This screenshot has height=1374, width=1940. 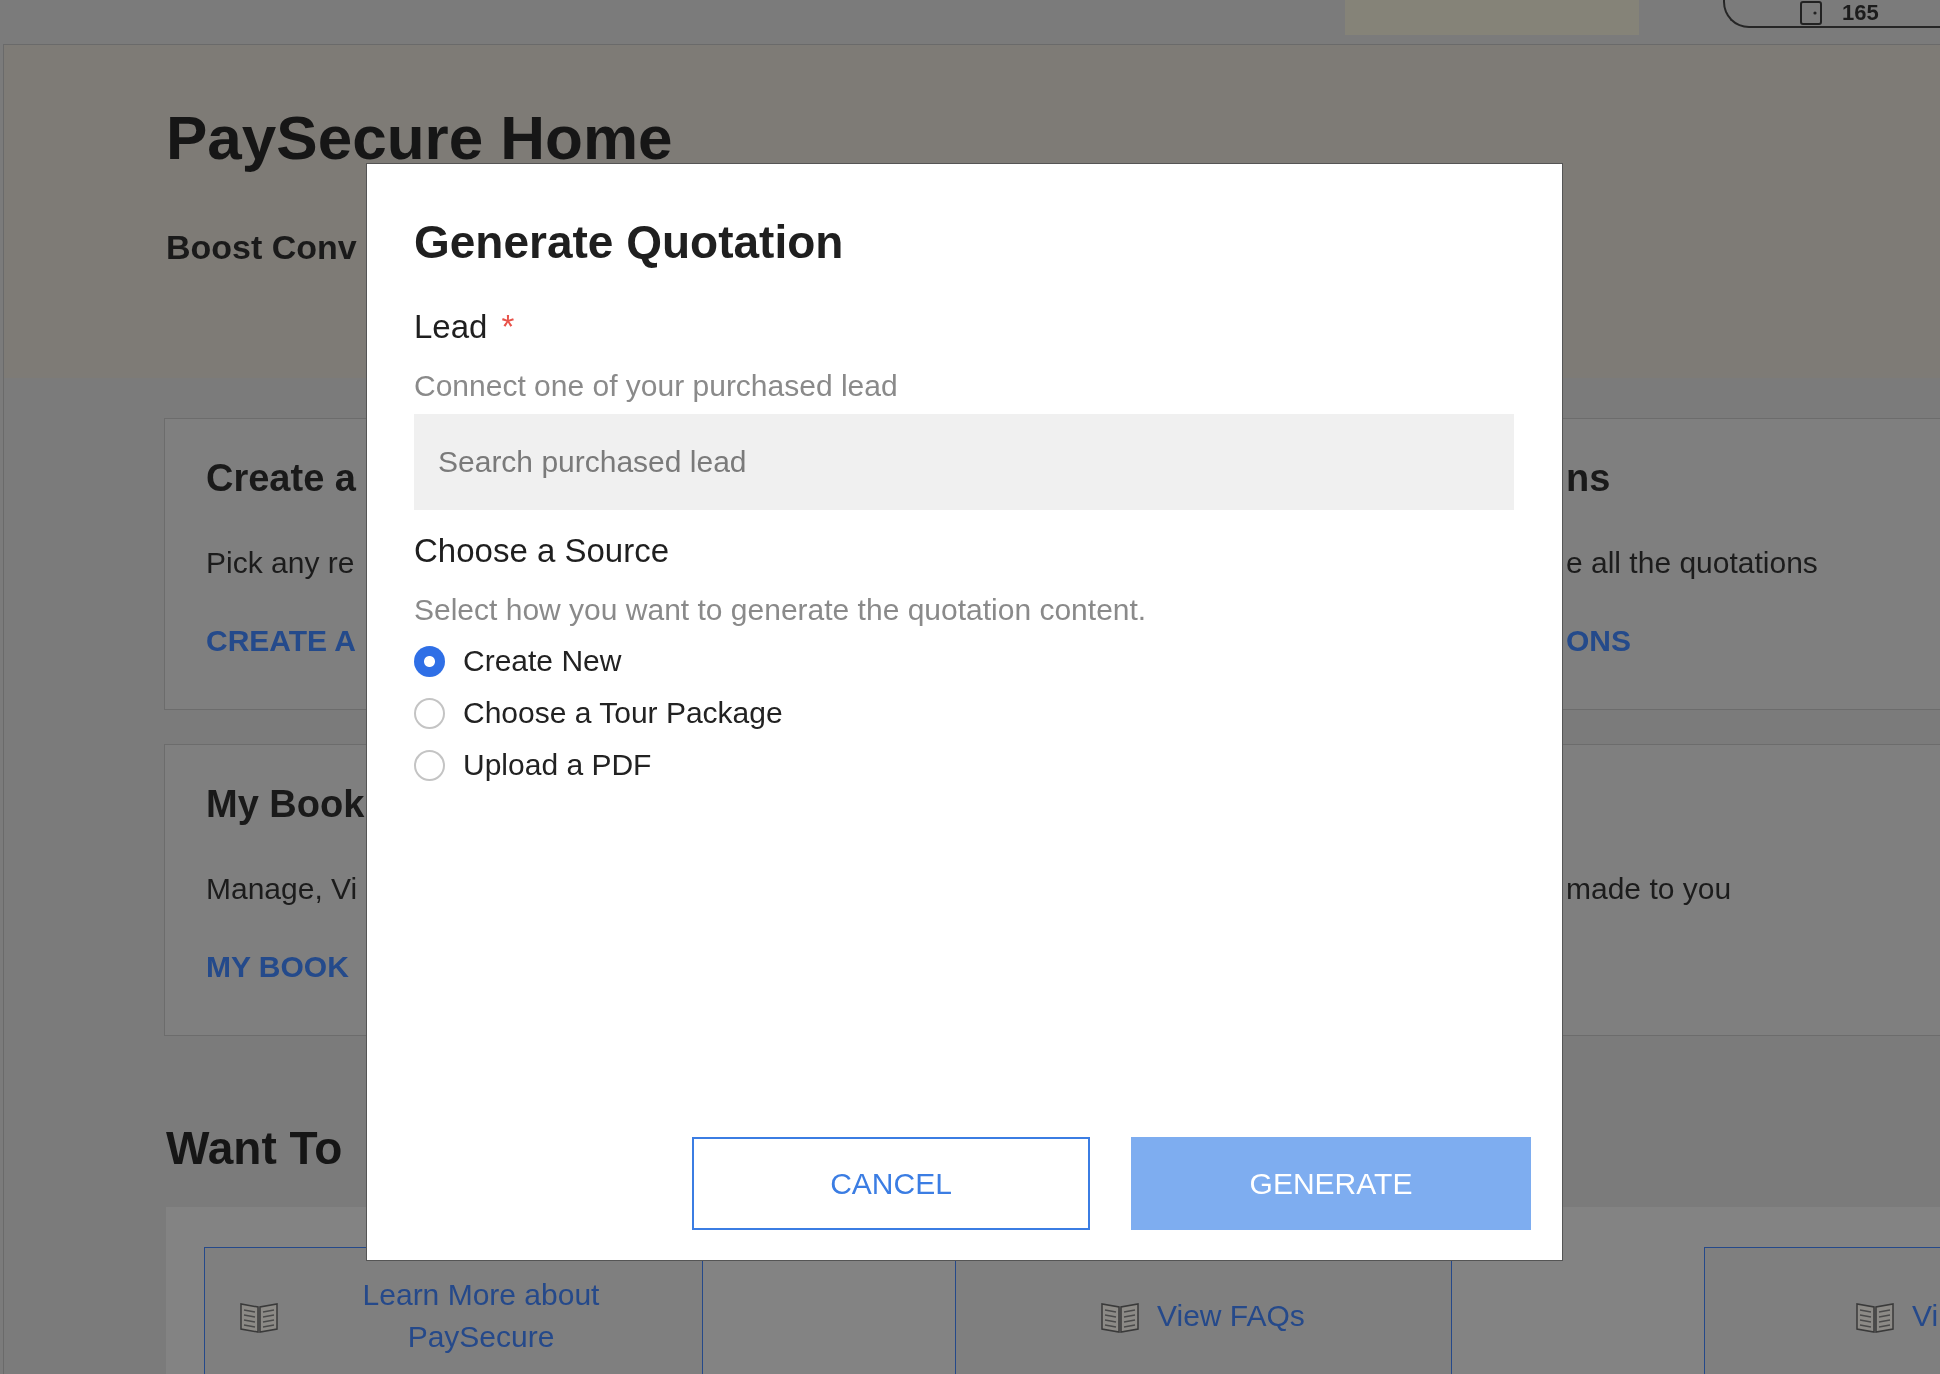 I want to click on cancel-button: CANCEL, so click(x=891, y=1183).